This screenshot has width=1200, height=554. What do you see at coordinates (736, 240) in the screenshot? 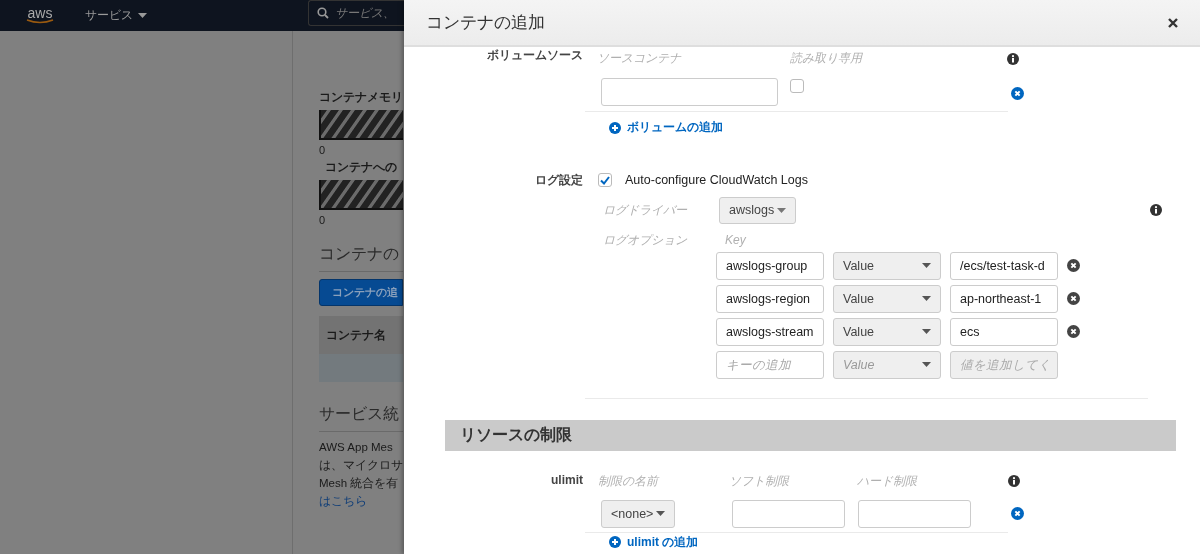
I see `column-hint: Key` at bounding box center [736, 240].